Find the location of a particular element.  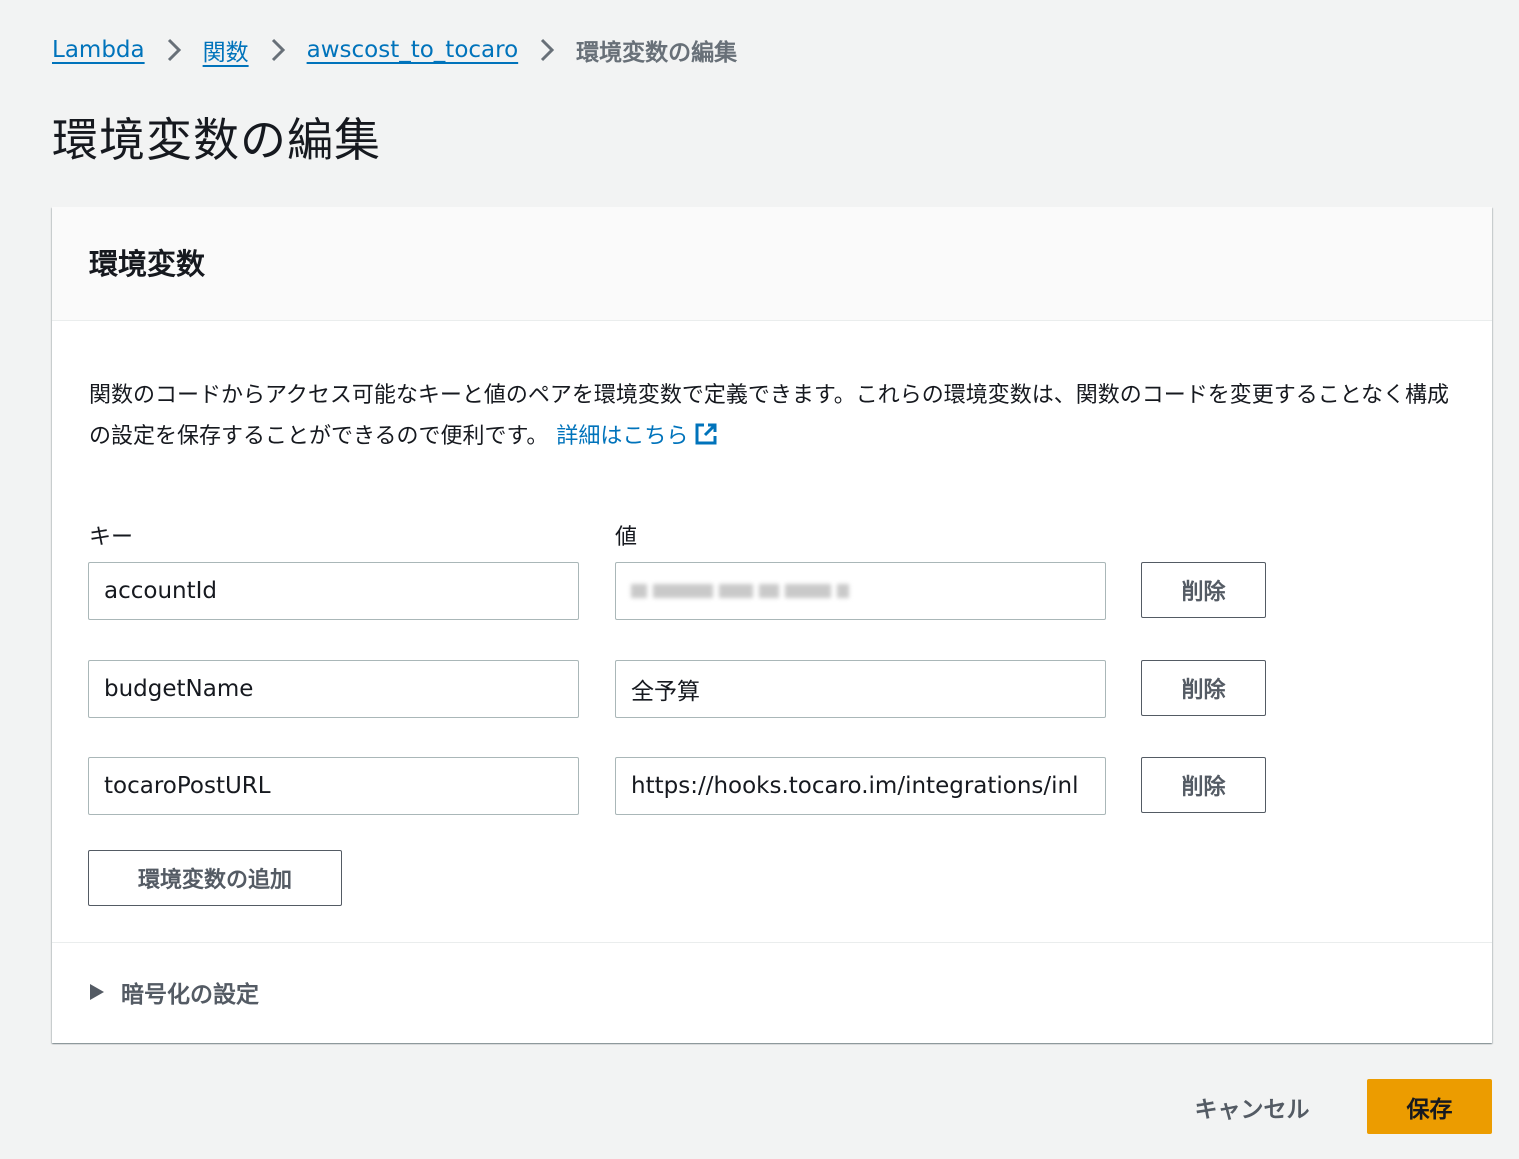

breadcrumb-function-name: awscost_to_tocaro is located at coordinates (413, 50).